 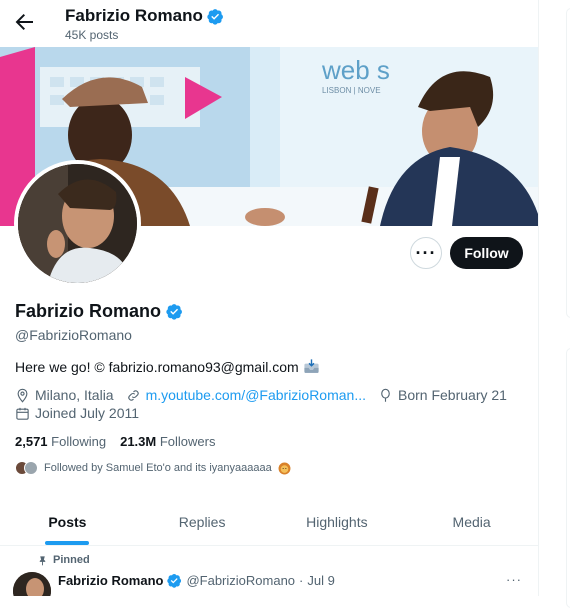 I want to click on tab-media: Media, so click(x=471, y=521).